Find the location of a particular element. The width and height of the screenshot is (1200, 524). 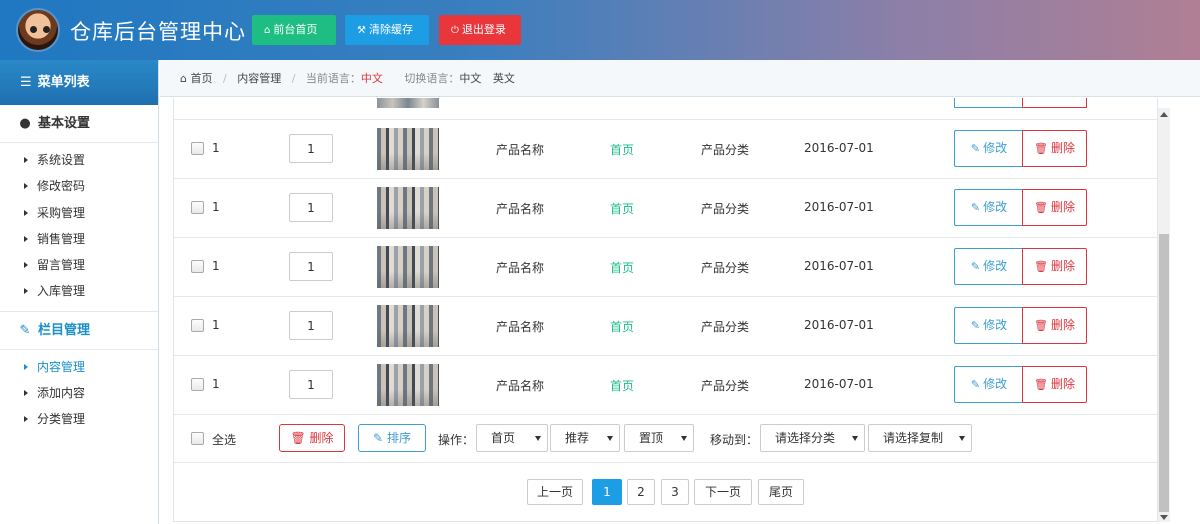

sidebar-item-stock-in: 入库管理 is located at coordinates (79, 291).